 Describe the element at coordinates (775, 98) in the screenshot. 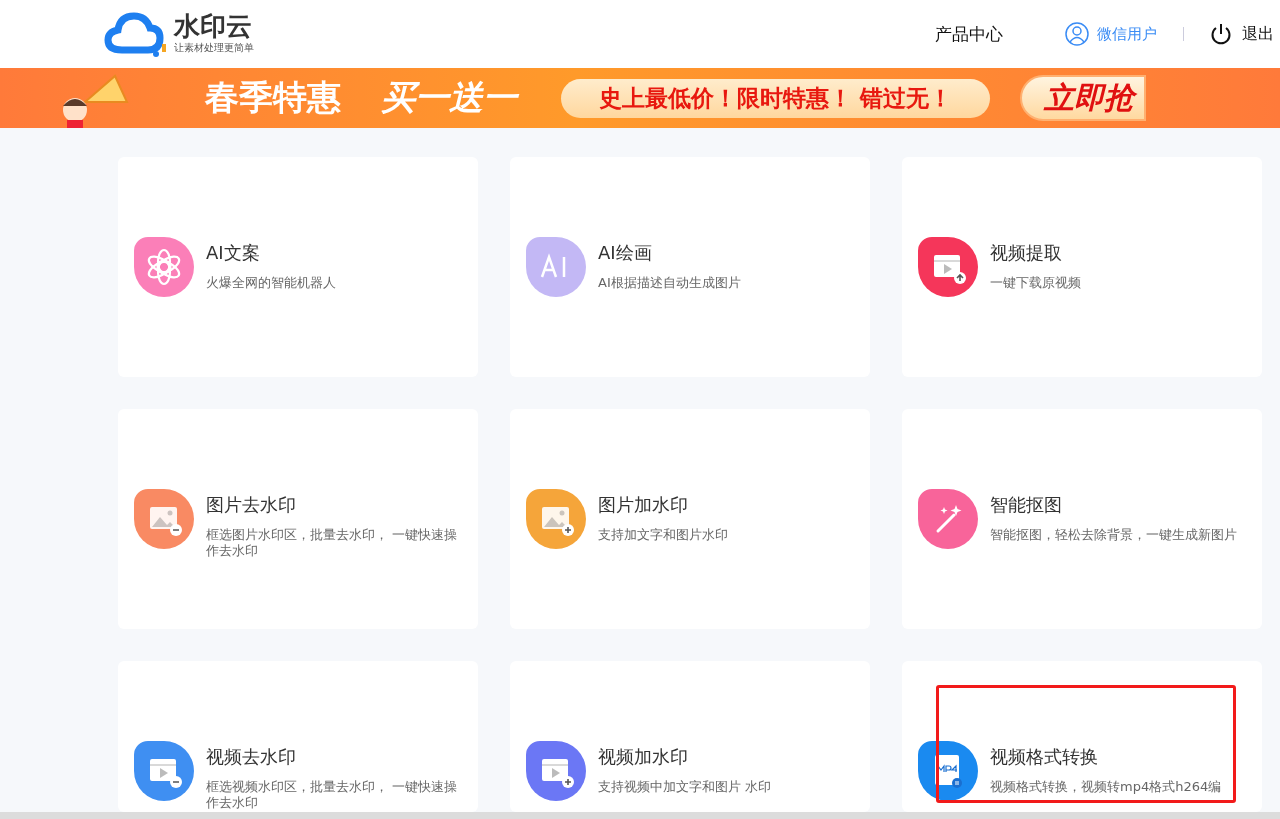

I see `banner-slogan: 史上最低价！限时特惠！ 错过无！` at that location.